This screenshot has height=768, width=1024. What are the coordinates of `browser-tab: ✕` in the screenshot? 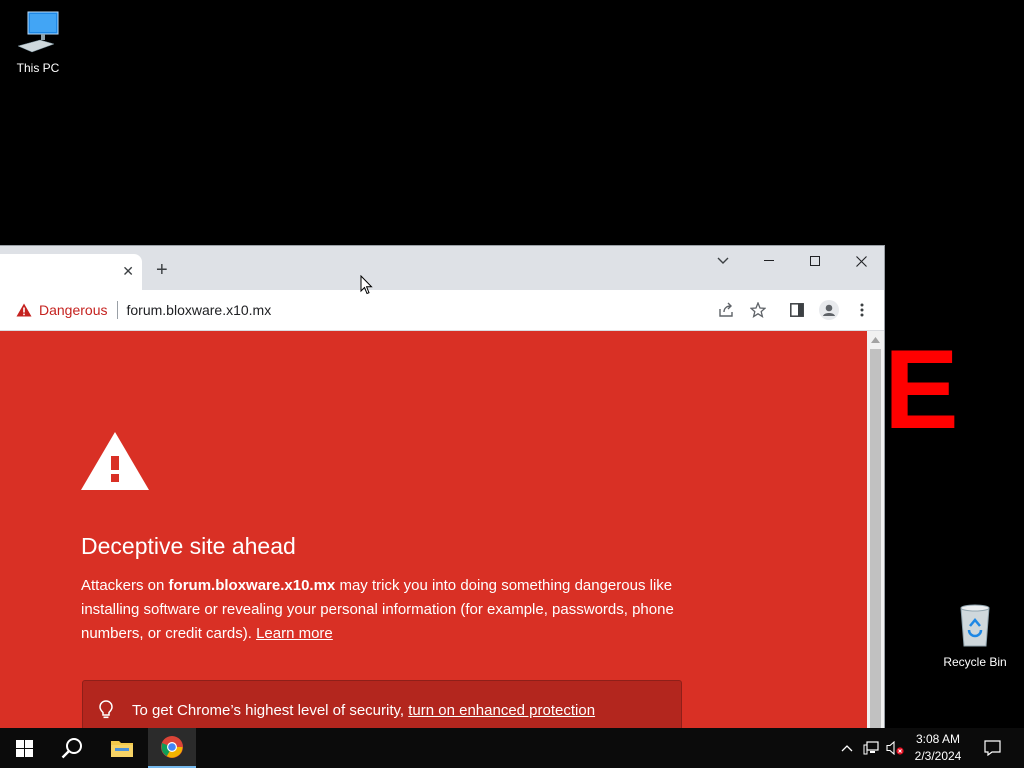 It's located at (71, 272).